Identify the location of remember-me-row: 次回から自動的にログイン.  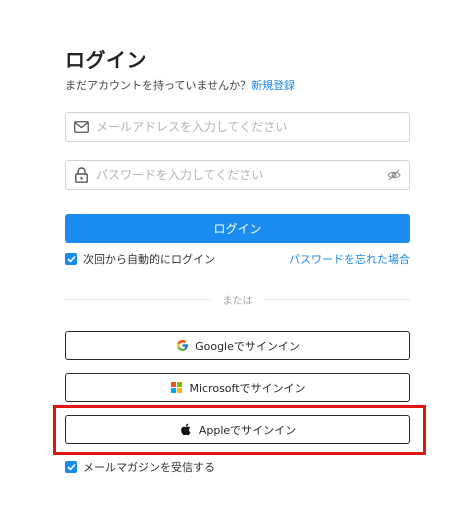
(140, 259).